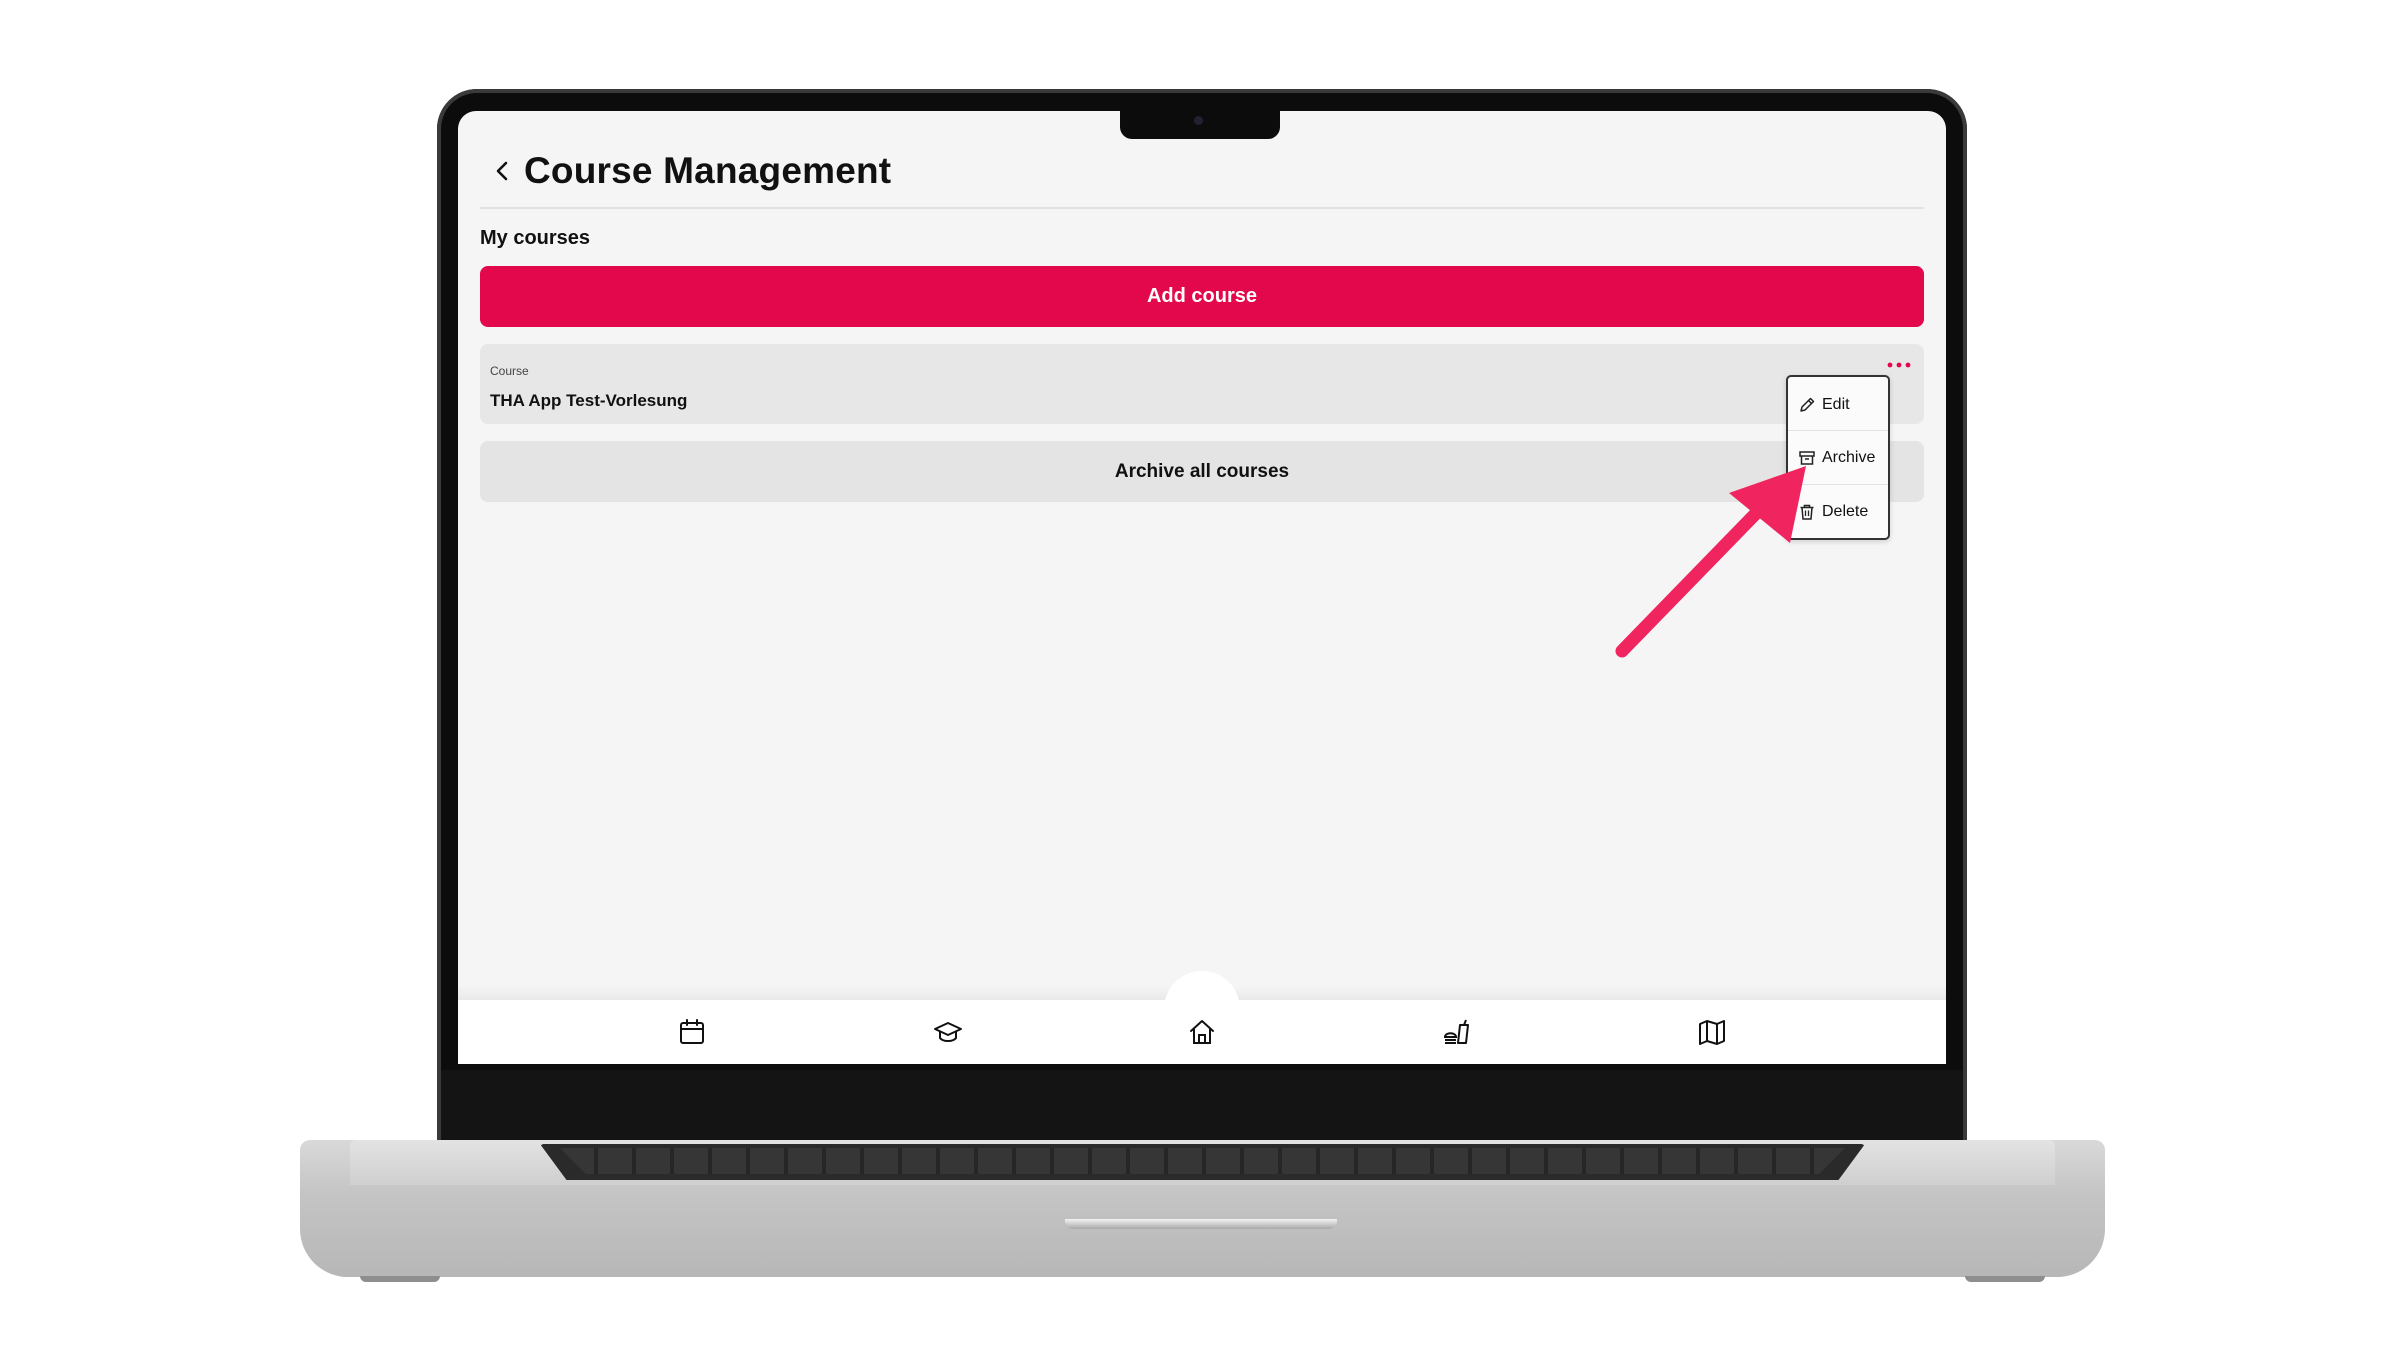  I want to click on trash-icon, so click(1807, 512).